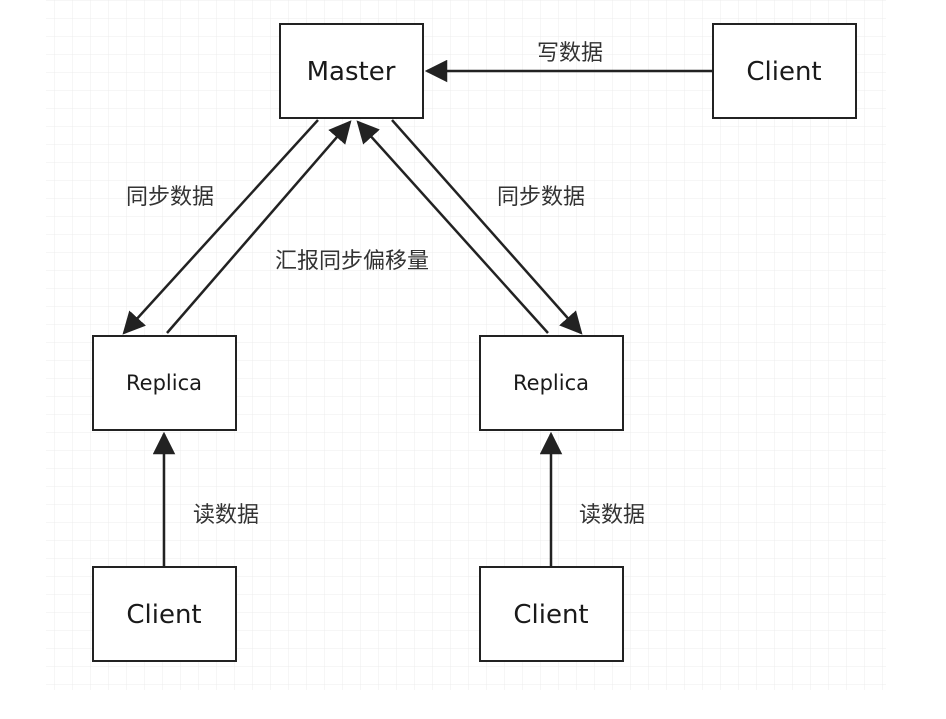  I want to click on master-label: Master, so click(351, 72).